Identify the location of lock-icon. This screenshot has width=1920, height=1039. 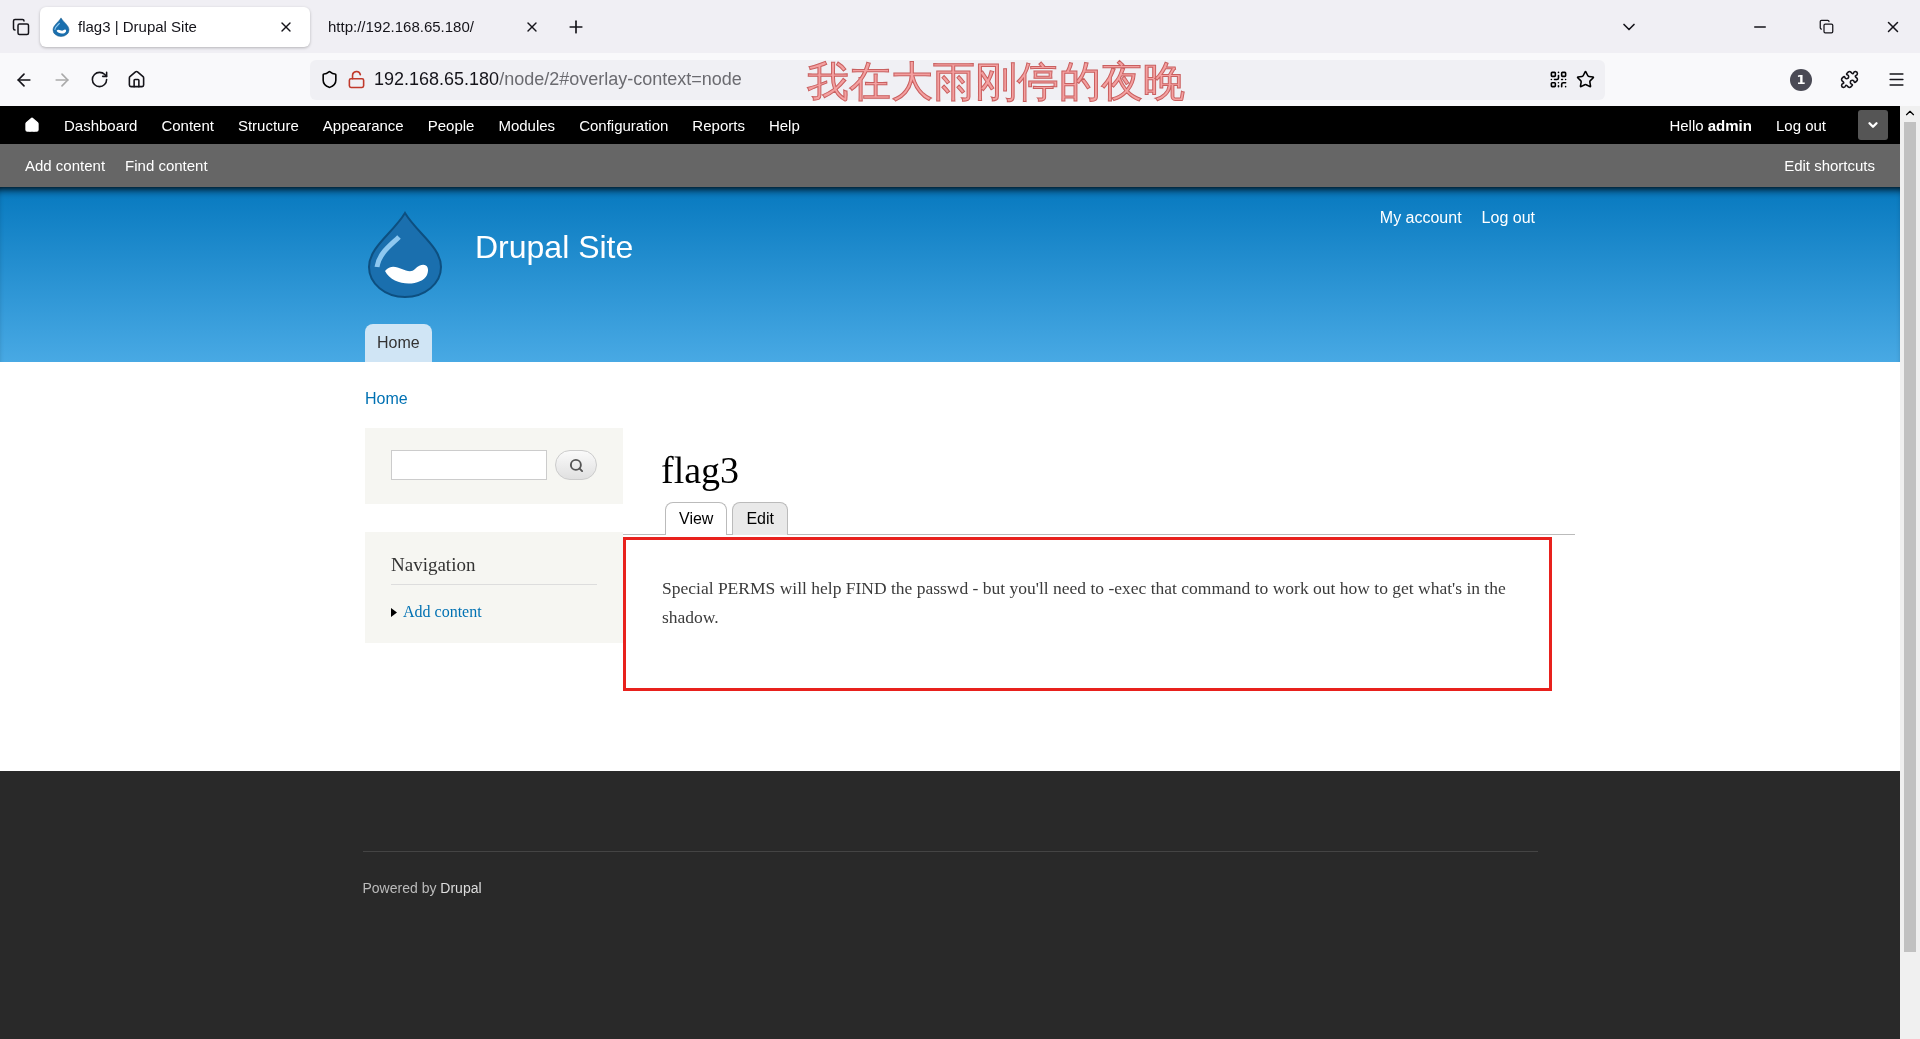
(356, 79).